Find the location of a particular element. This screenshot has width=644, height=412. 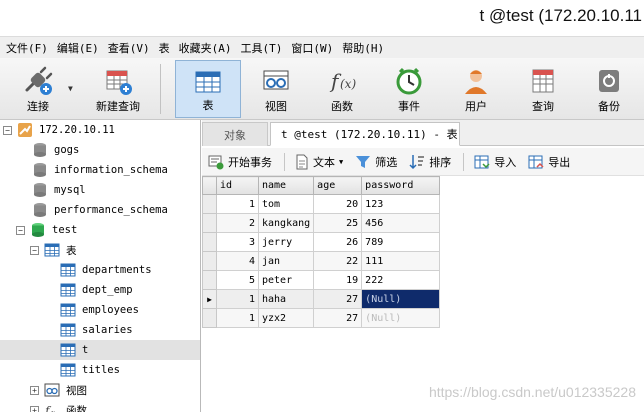

tab-table-t: t @test (172.20.10.11) - 表 is located at coordinates (365, 134).